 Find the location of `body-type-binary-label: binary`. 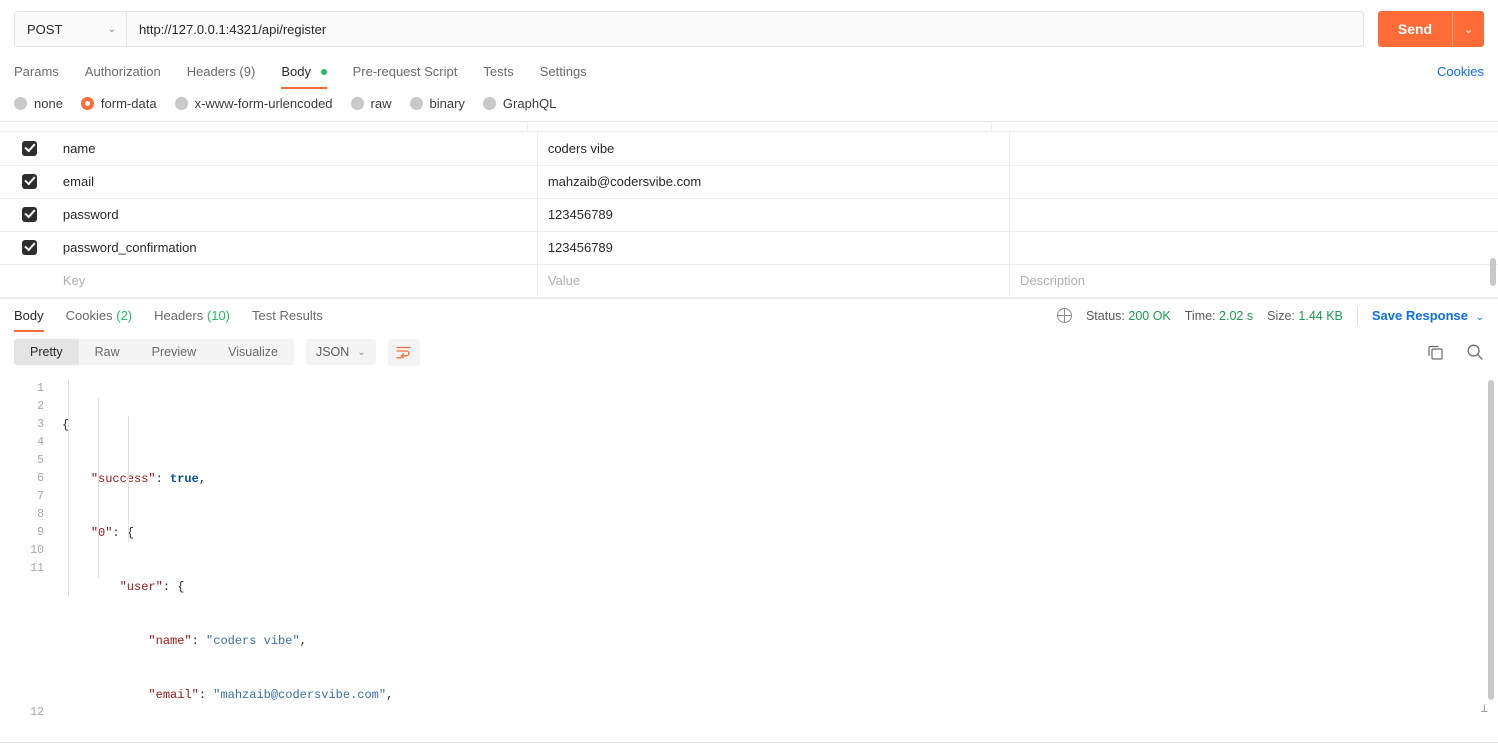

body-type-binary-label: binary is located at coordinates (447, 103).